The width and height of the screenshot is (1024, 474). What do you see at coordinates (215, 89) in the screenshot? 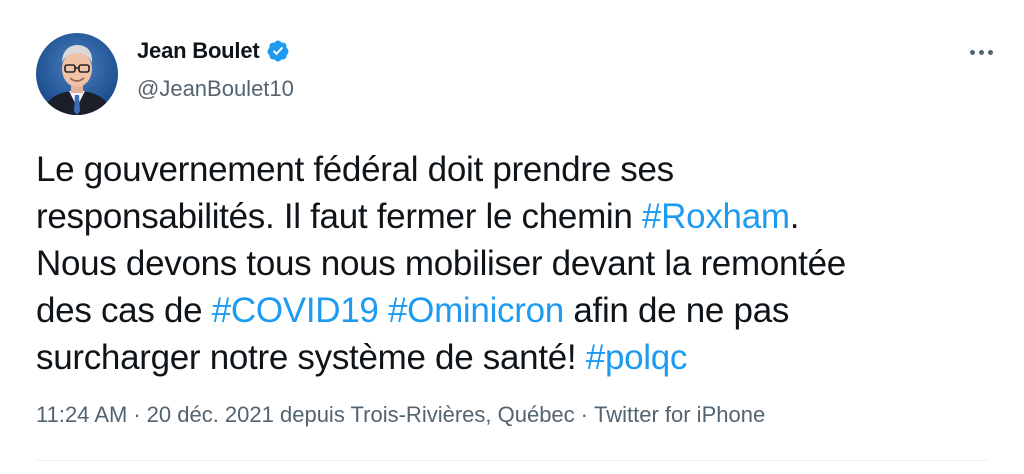
I see `author-handle: @JeanBoulet10` at bounding box center [215, 89].